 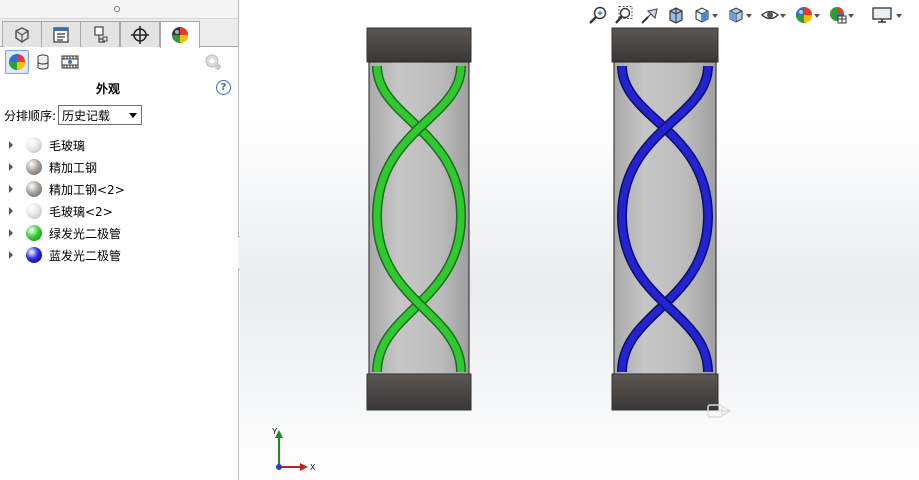 I want to click on apply-scene-button, so click(x=838, y=15).